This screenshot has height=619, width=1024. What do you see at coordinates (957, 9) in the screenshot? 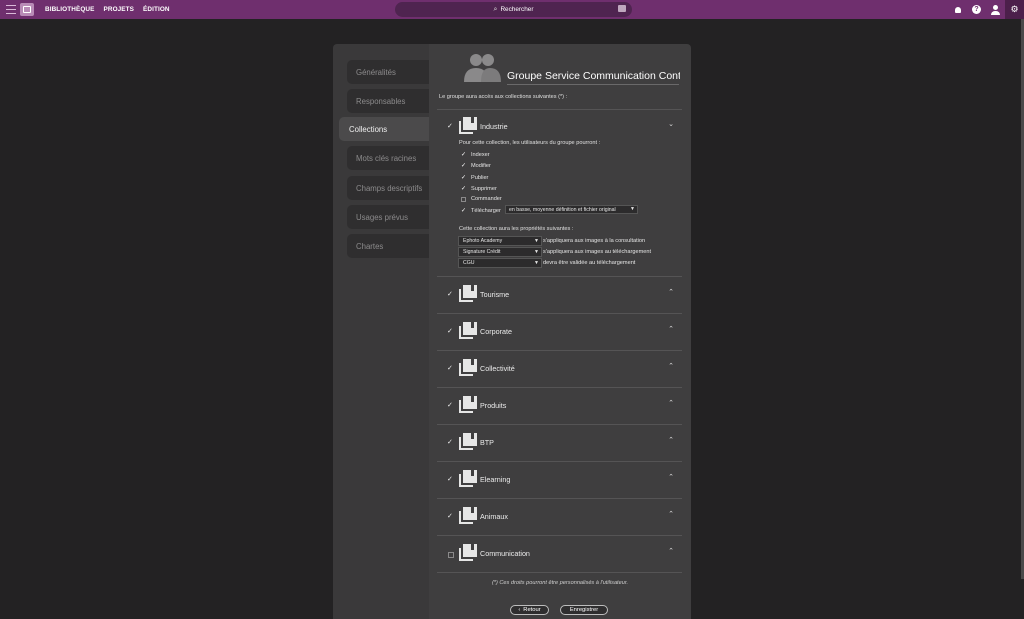
I see `bell-icon` at bounding box center [957, 9].